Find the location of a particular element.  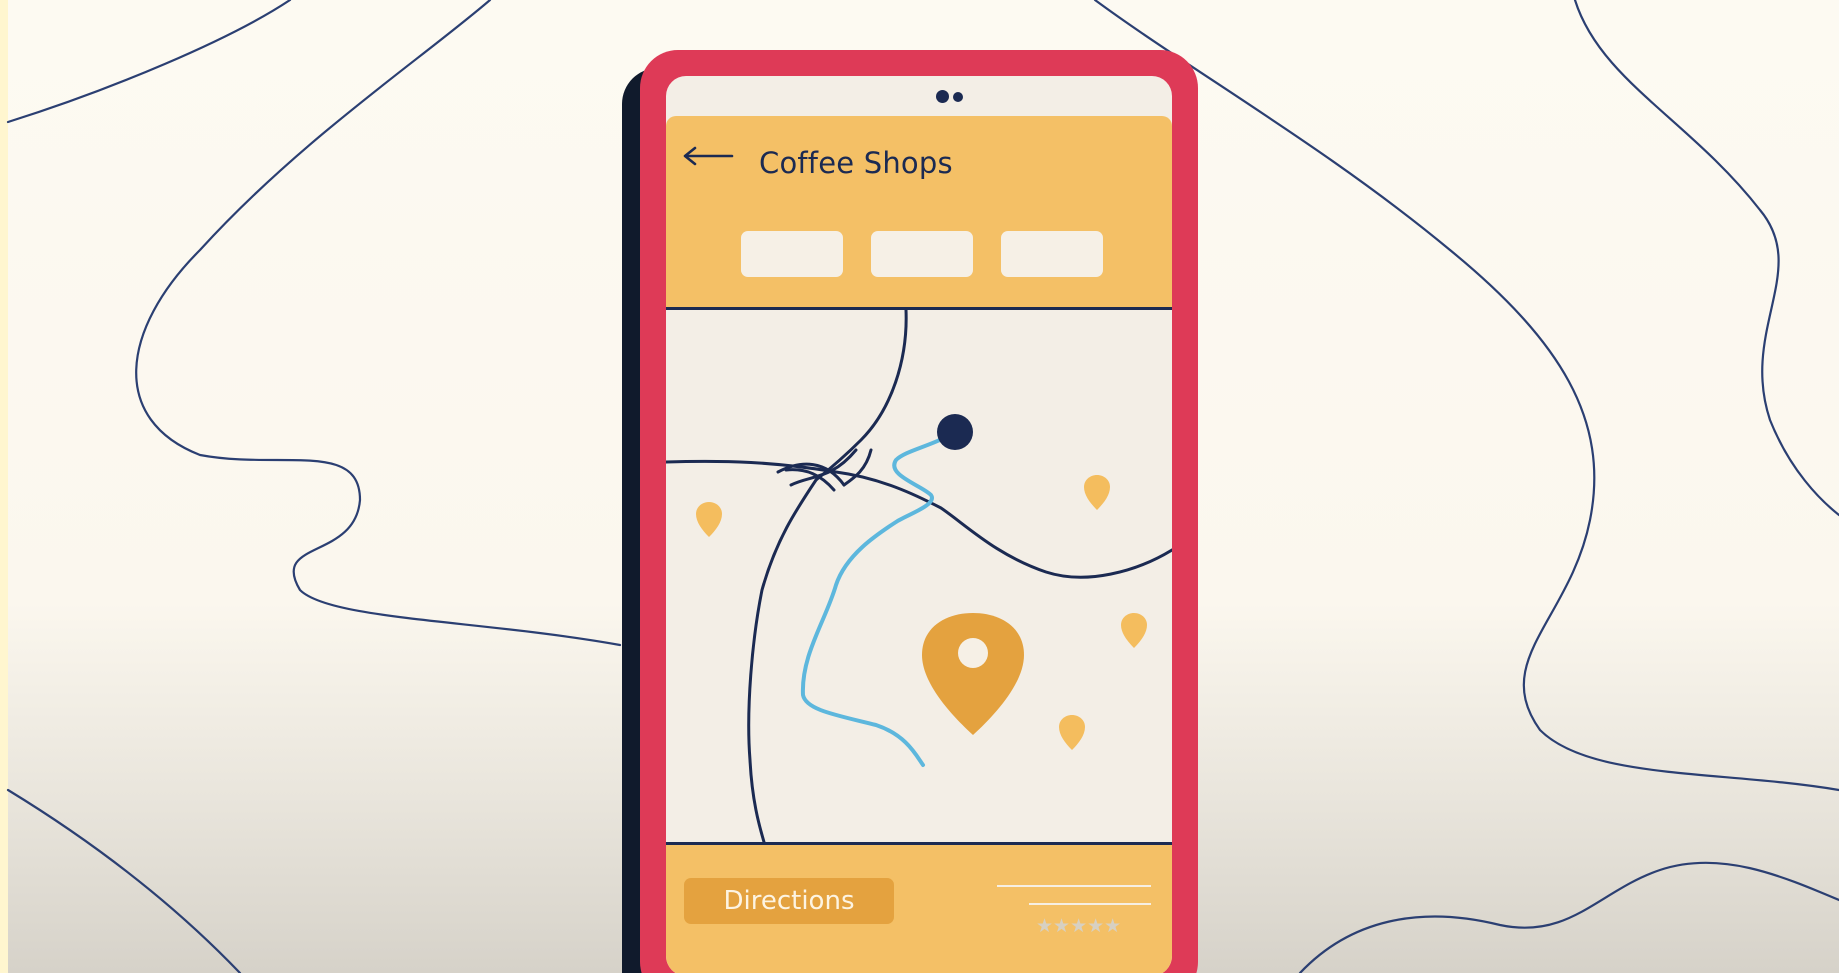

page-title: Coffee Shops is located at coordinates (856, 163).